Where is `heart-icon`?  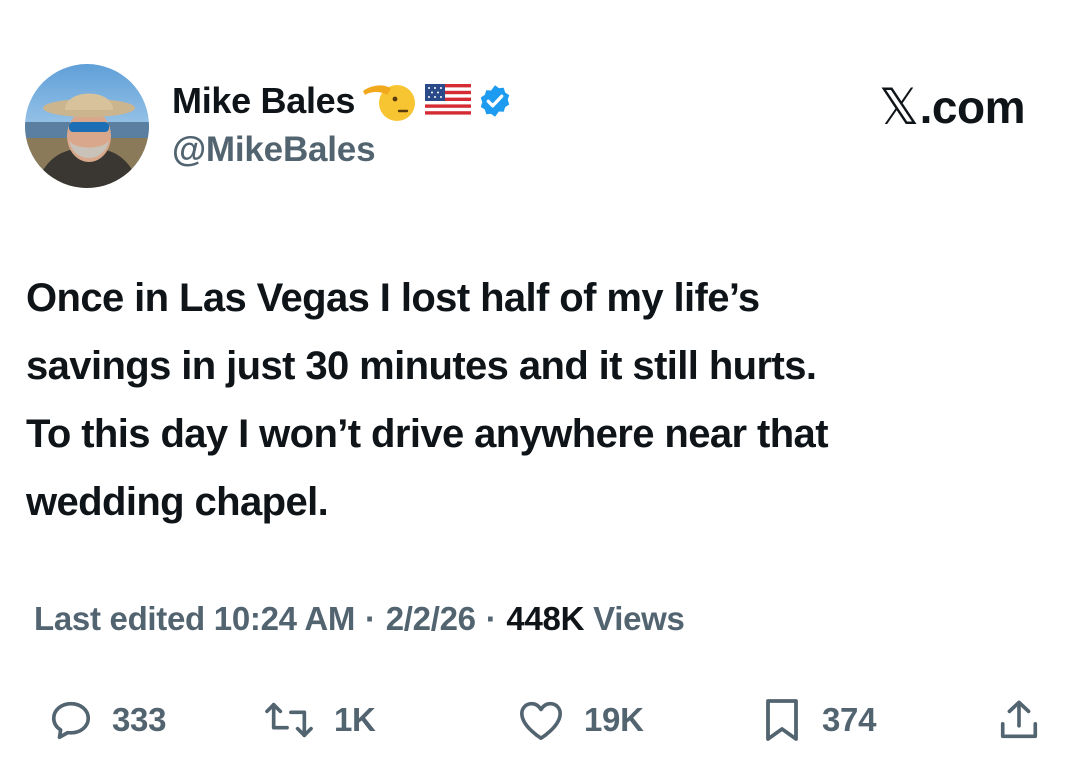 heart-icon is located at coordinates (541, 721).